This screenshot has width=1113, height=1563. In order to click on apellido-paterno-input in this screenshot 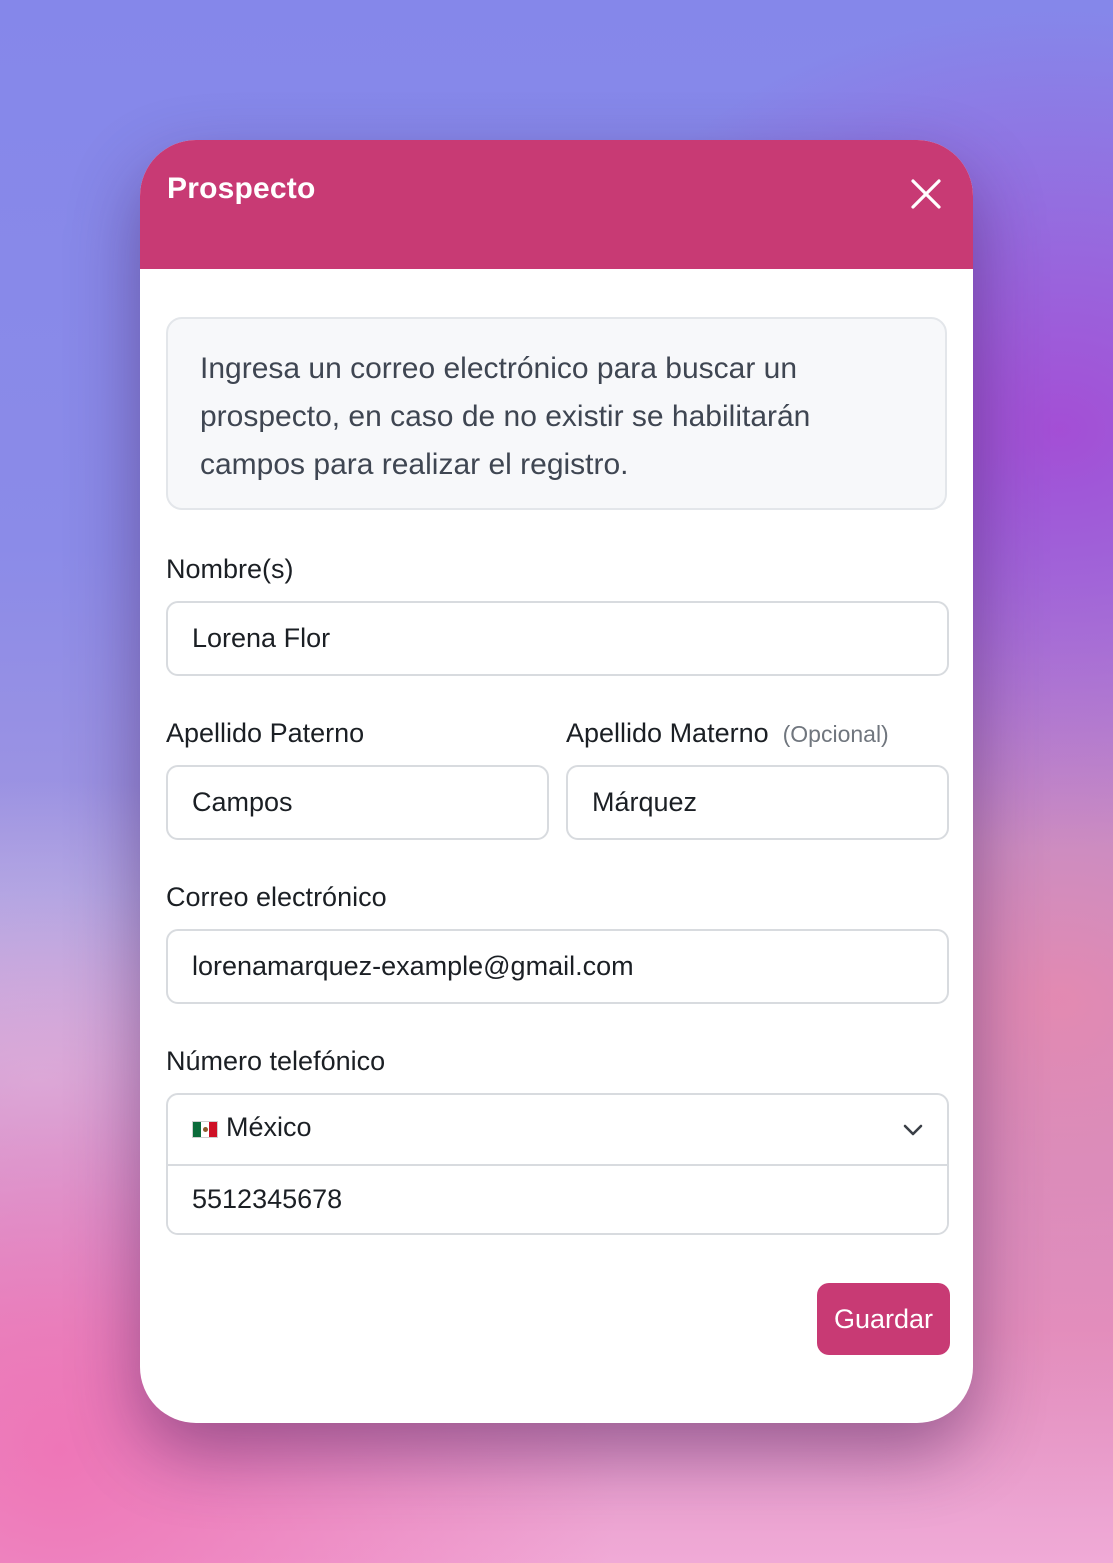, I will do `click(357, 802)`.